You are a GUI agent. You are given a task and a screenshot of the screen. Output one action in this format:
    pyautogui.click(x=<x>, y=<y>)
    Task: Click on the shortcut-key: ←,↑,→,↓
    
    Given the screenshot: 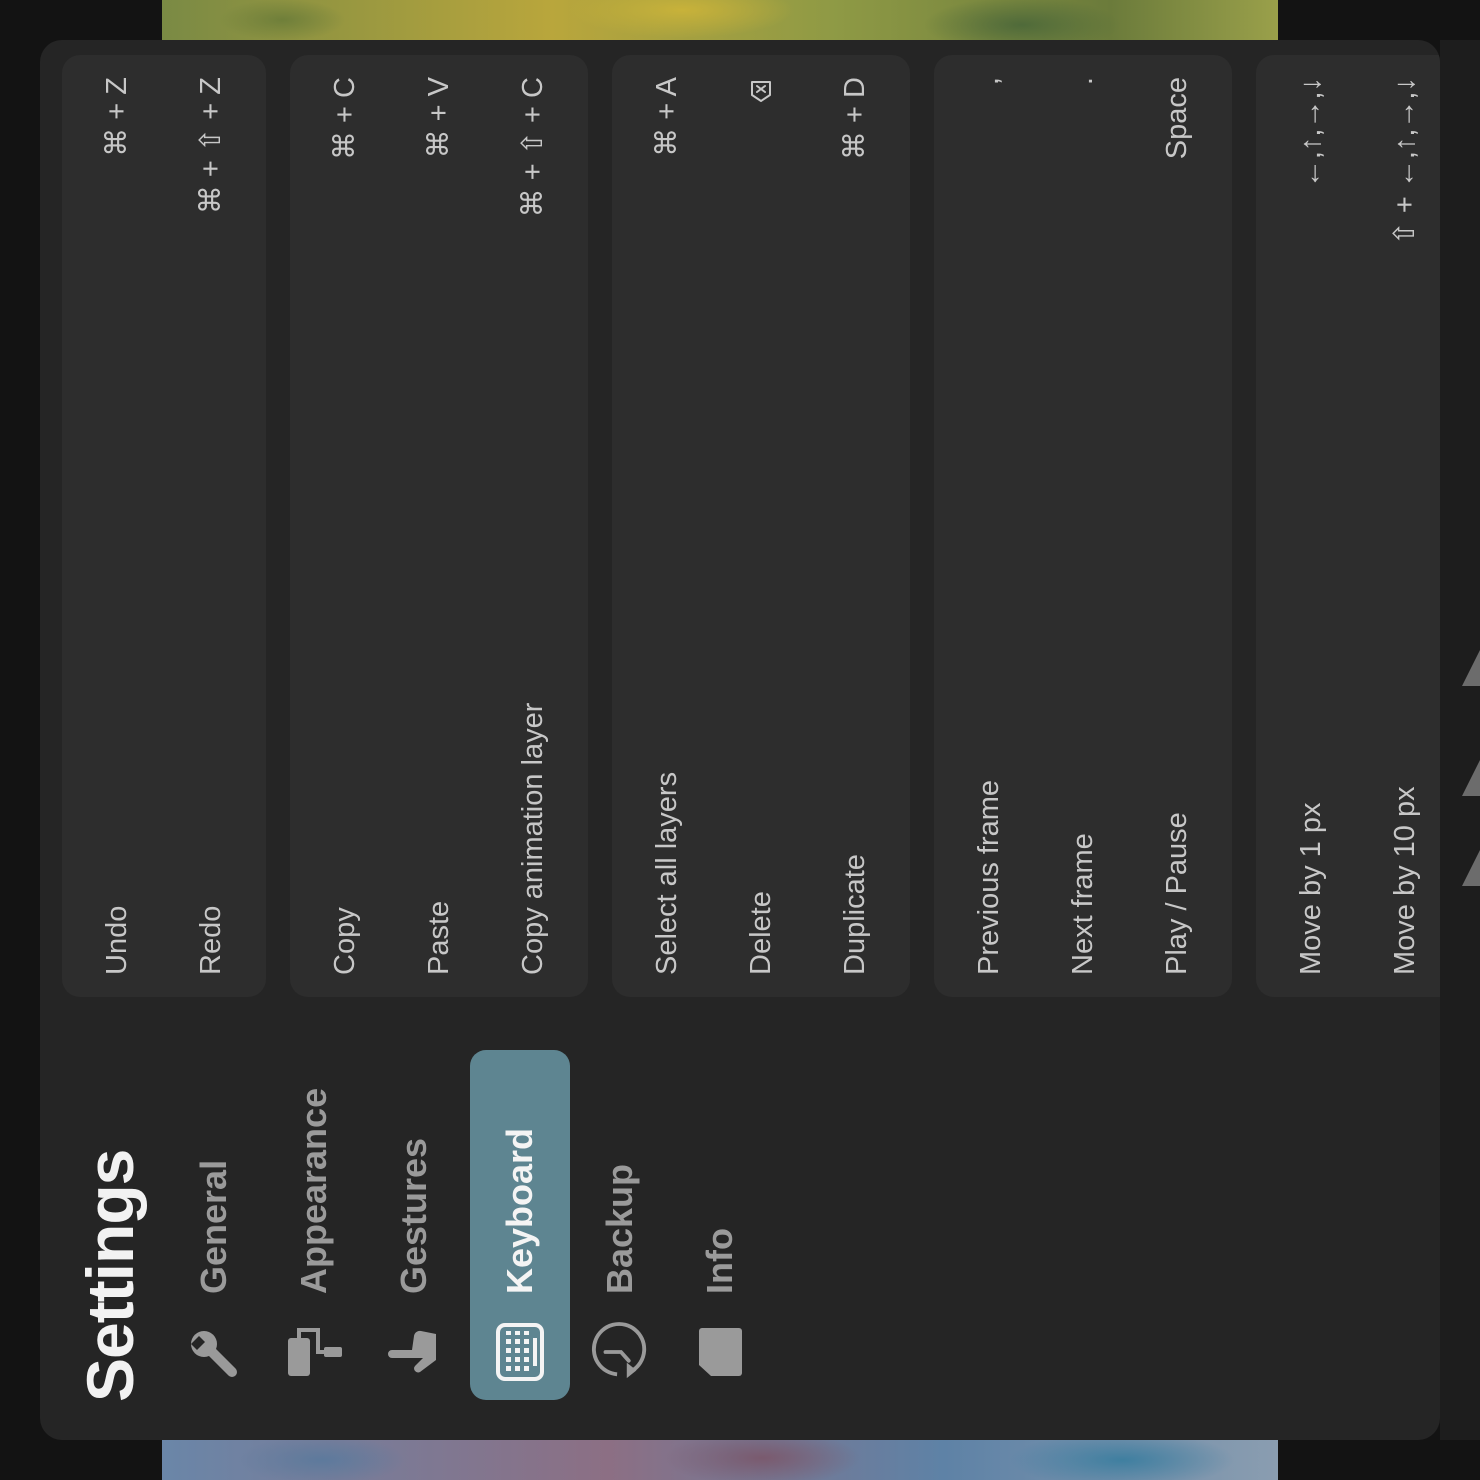 What is the action you would take?
    pyautogui.click(x=1311, y=133)
    